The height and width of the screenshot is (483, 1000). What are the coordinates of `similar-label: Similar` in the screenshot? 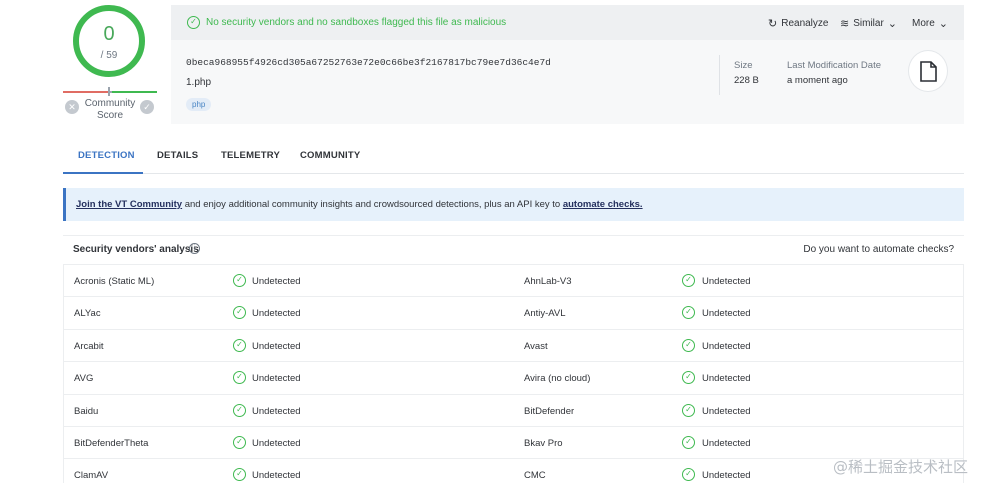 It's located at (868, 23).